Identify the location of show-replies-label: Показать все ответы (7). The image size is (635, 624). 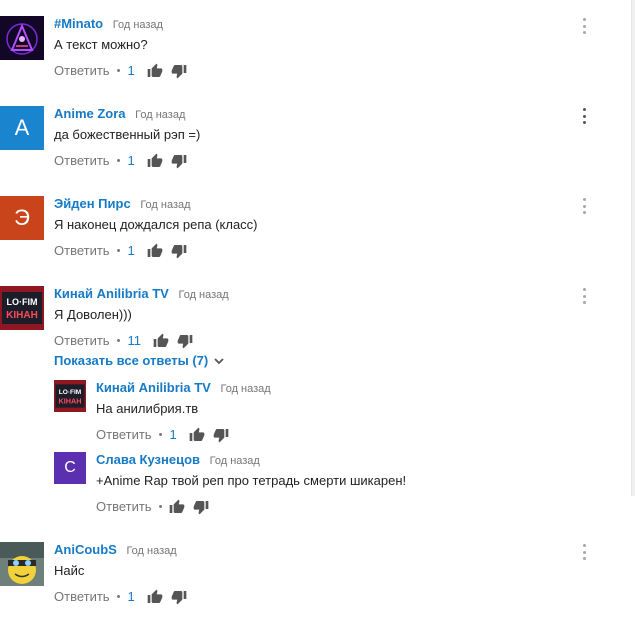
(131, 360).